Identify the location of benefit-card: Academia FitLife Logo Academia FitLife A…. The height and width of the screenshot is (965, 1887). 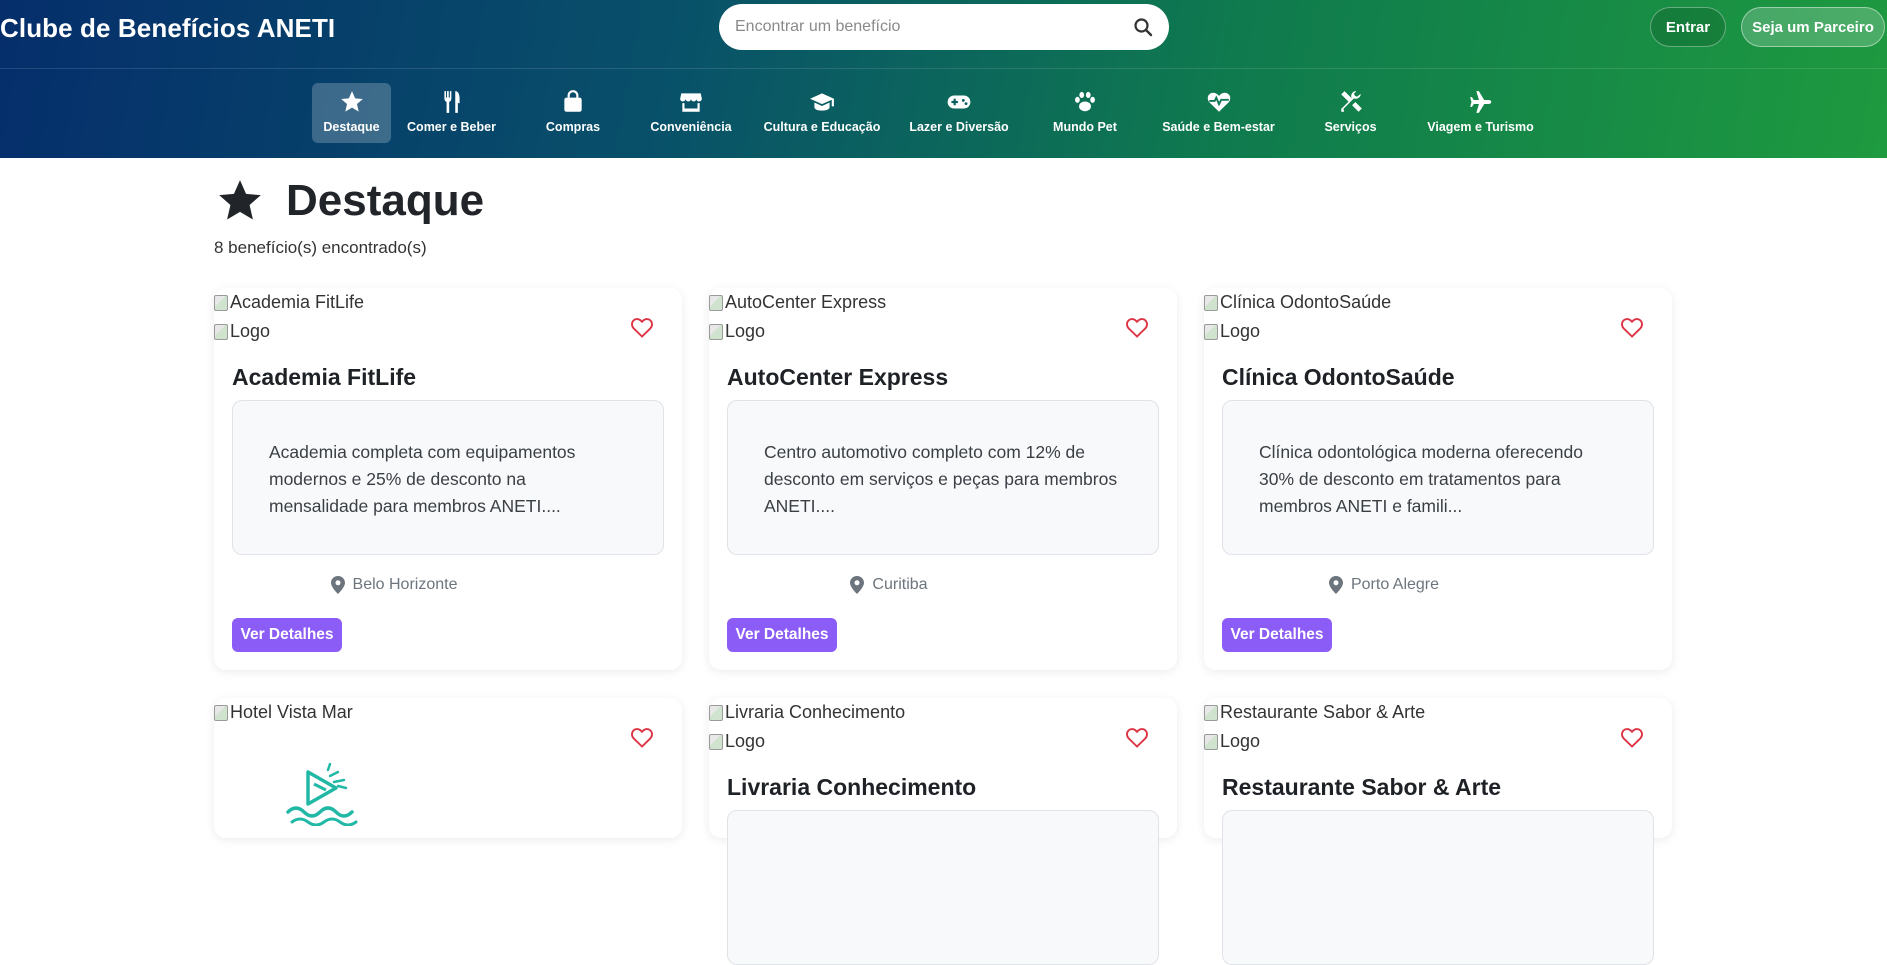
(448, 479).